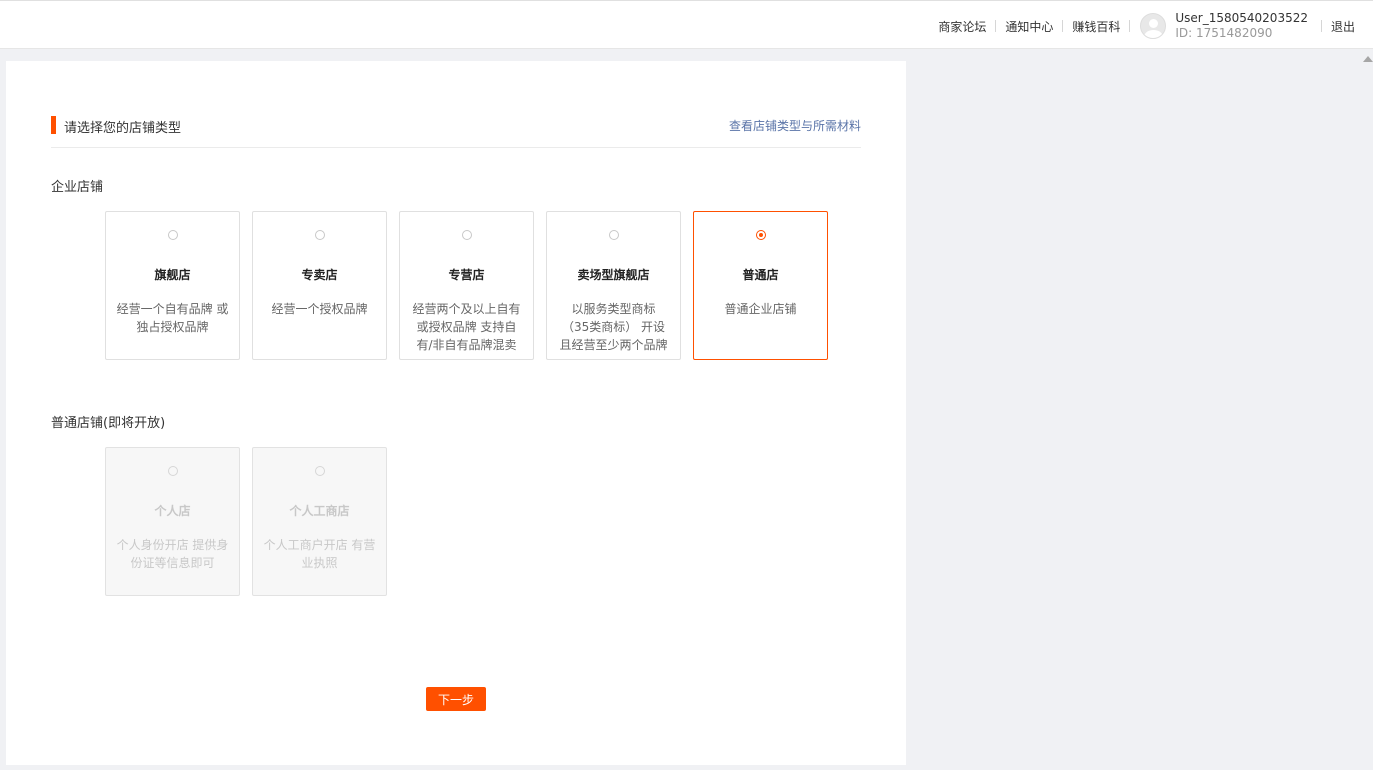  What do you see at coordinates (466, 275) in the screenshot?
I see `card-title: 专营店` at bounding box center [466, 275].